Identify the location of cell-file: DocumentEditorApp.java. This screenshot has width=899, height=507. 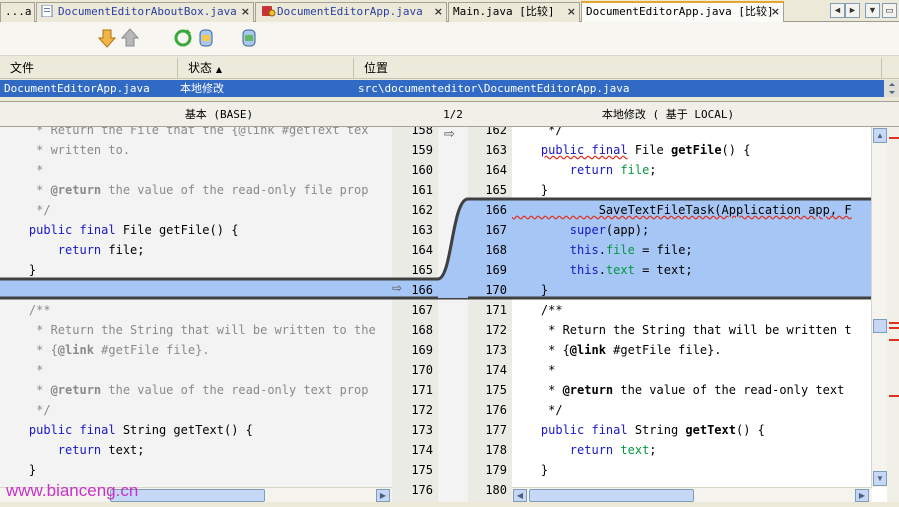
(77, 88).